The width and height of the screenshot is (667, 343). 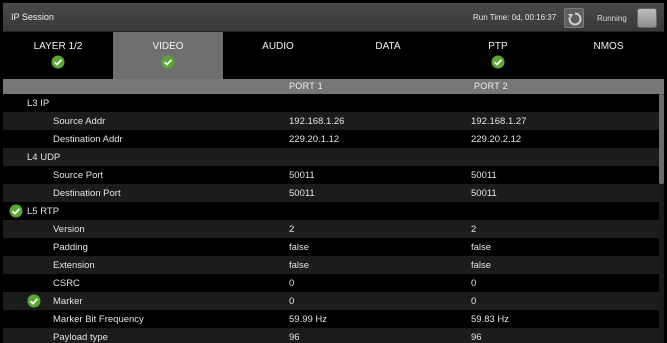 I want to click on tab-layer-1-2: LAYER 1/2, so click(x=58, y=55).